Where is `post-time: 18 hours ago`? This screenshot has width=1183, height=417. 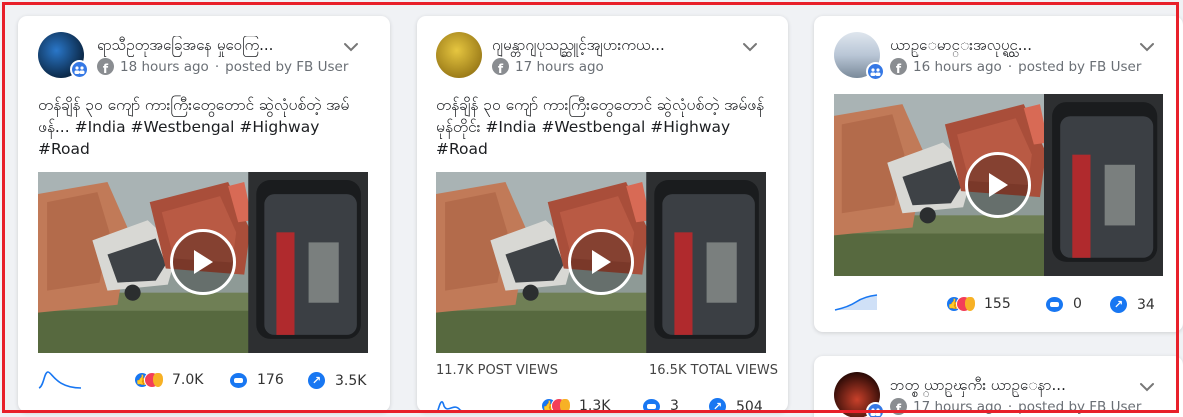
post-time: 18 hours ago is located at coordinates (164, 67).